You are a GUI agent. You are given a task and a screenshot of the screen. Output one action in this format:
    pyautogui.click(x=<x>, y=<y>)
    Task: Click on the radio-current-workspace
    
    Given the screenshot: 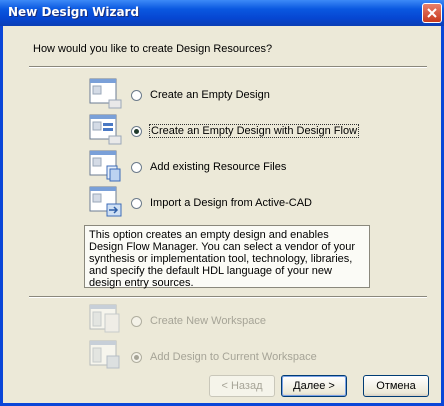 What is the action you would take?
    pyautogui.click(x=136, y=357)
    